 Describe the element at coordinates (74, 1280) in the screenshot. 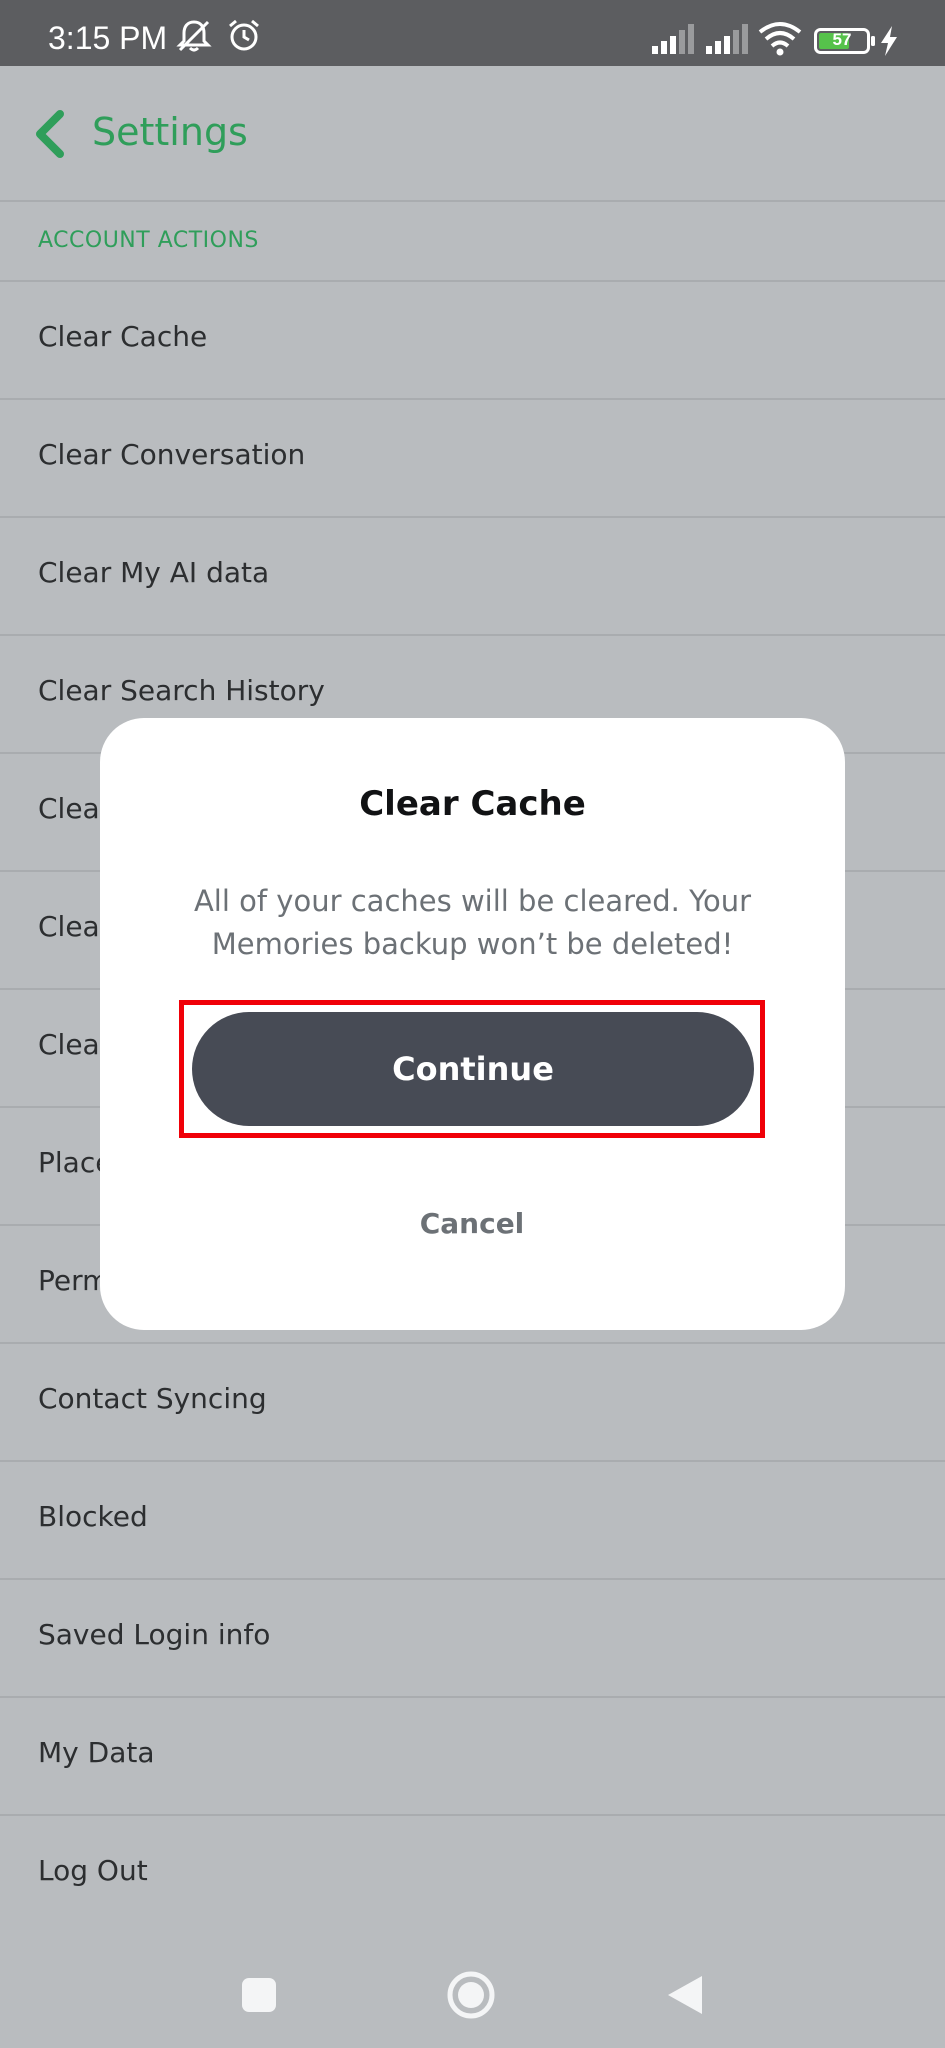

I see `settings-item-label: Perm` at that location.